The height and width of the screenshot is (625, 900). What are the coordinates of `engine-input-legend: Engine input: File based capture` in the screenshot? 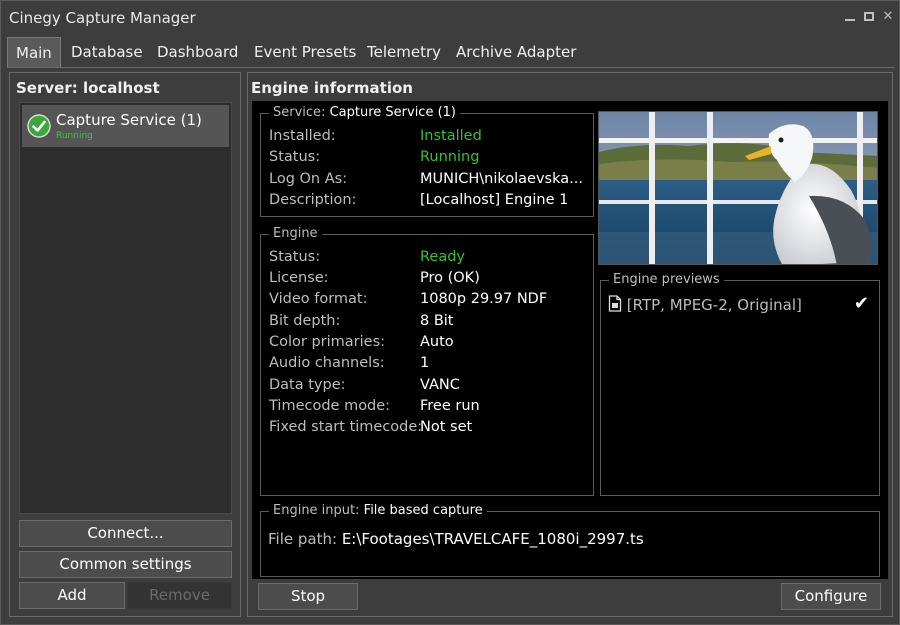 It's located at (378, 510).